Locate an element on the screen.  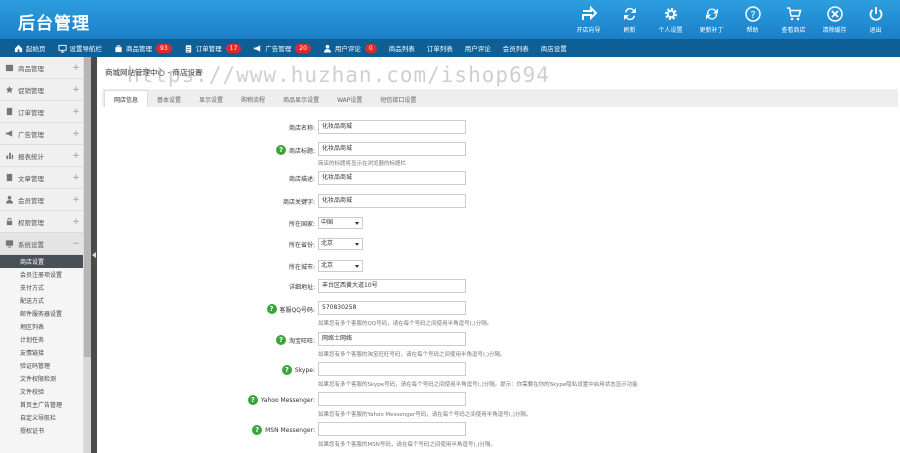
nav-setup-navbar: 设置导航栏 is located at coordinates (79, 48).